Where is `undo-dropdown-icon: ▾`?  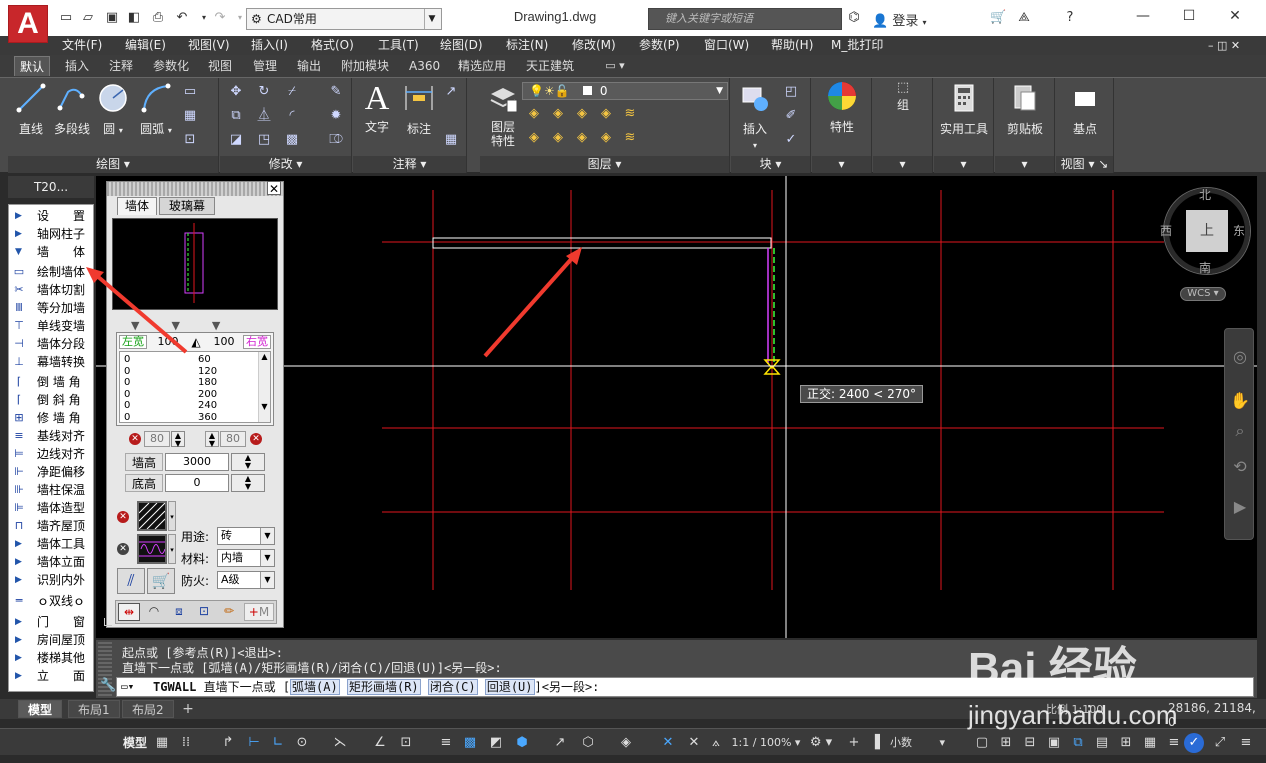
undo-dropdown-icon: ▾ is located at coordinates (204, 18).